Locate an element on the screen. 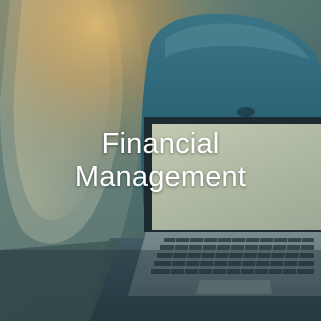  title-line-1: Financial is located at coordinates (160, 144).